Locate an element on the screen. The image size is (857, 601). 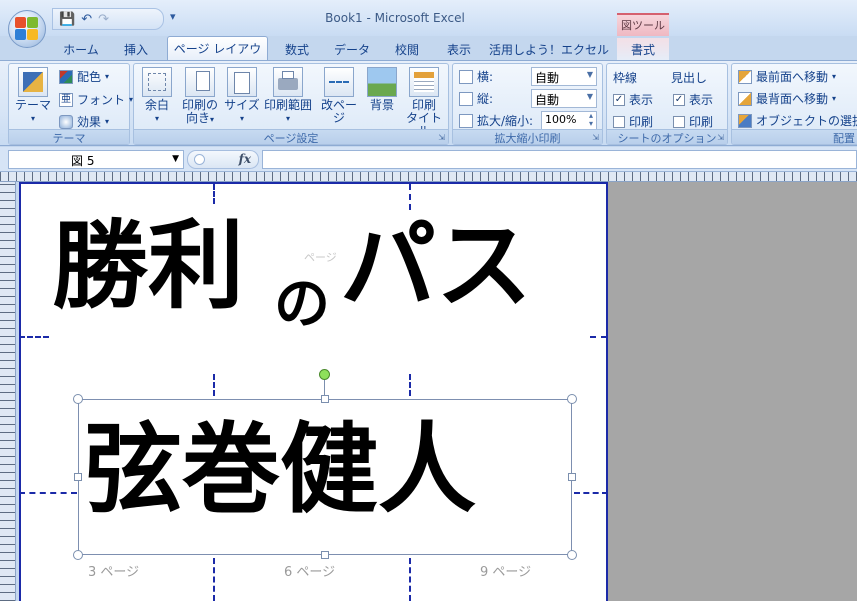
gridlines-view-checkbox: ✓ 表示 is located at coordinates (633, 99).